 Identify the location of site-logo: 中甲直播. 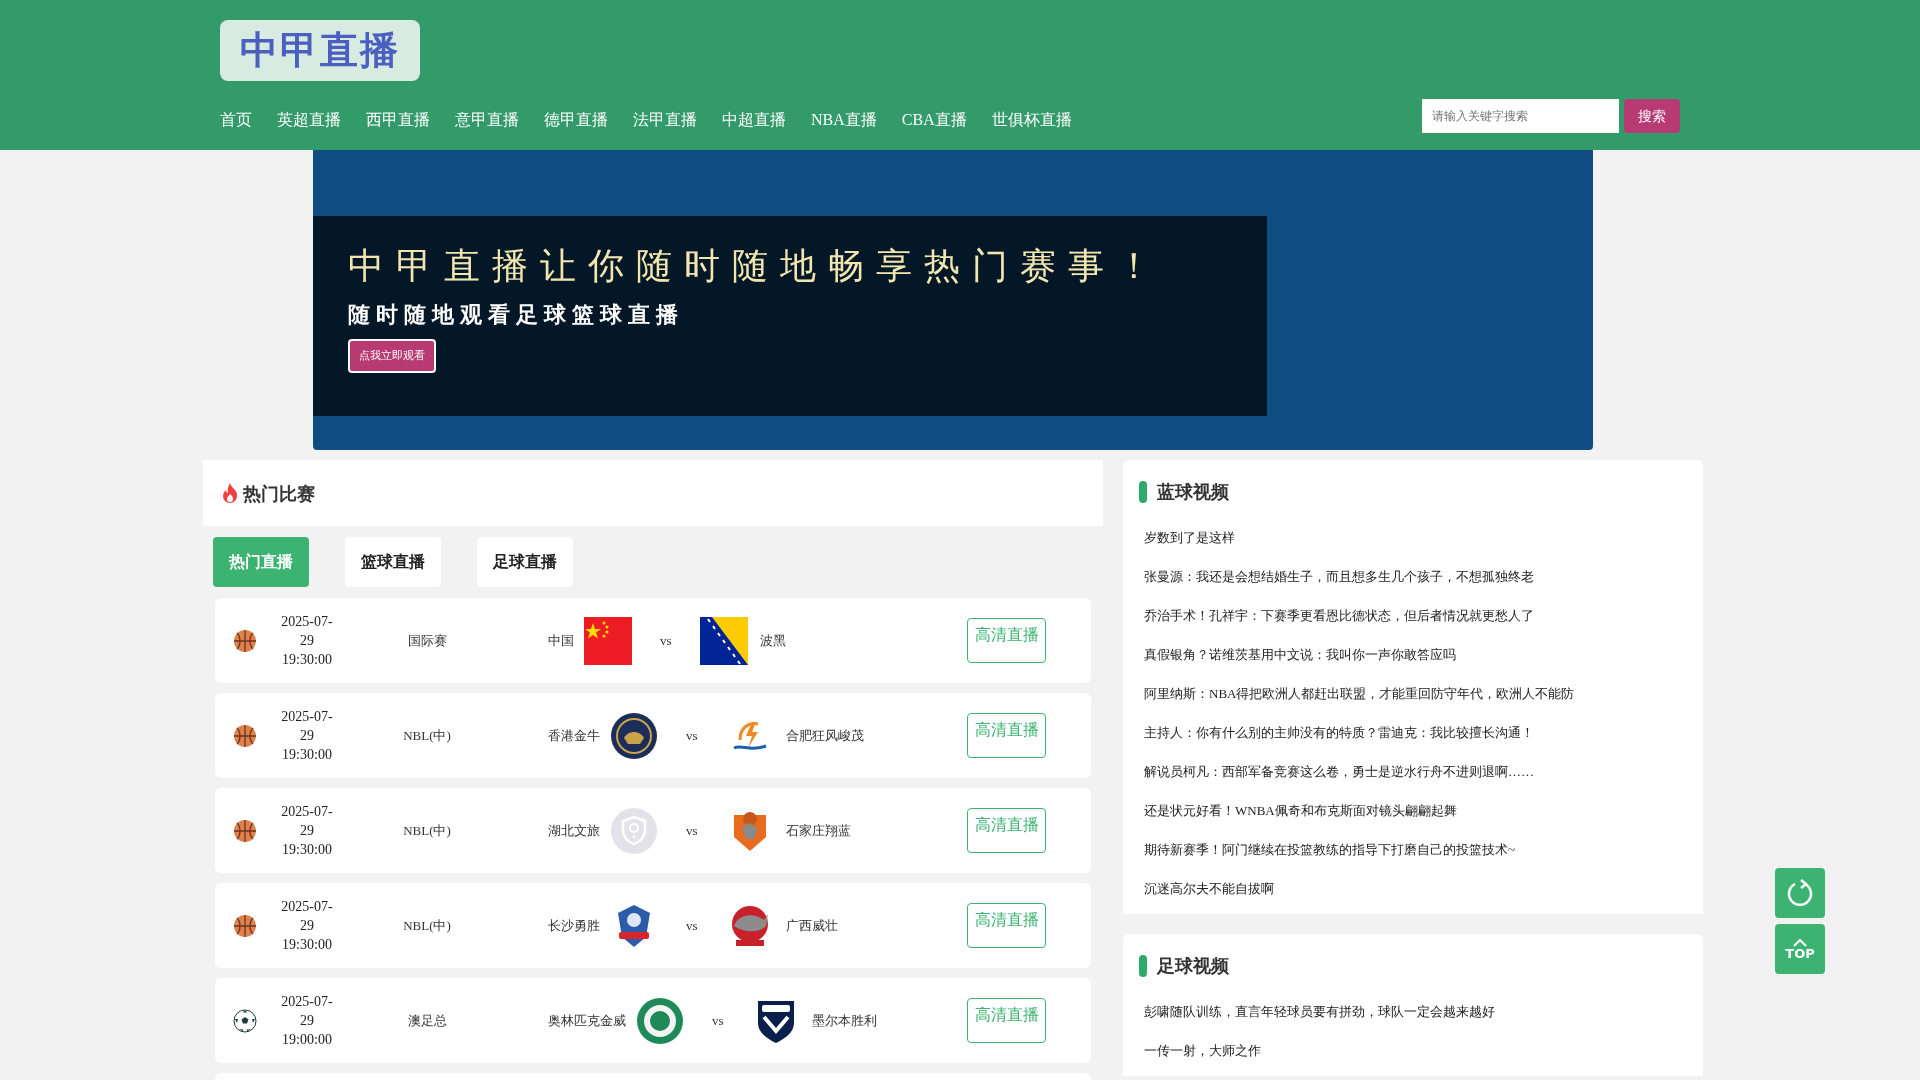
(320, 50).